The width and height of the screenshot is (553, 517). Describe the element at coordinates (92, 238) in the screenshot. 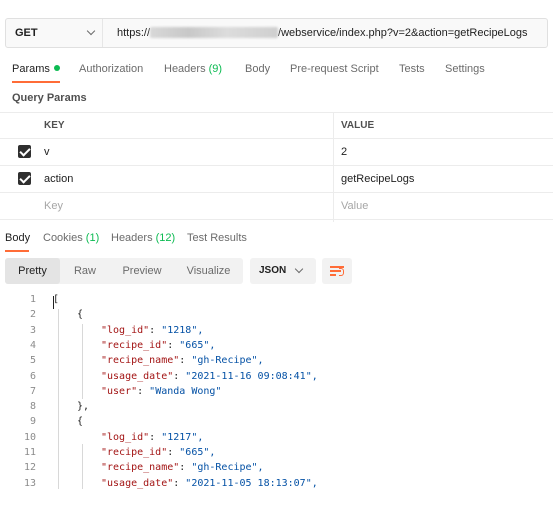

I see `tab-cookies-count: (1)` at that location.